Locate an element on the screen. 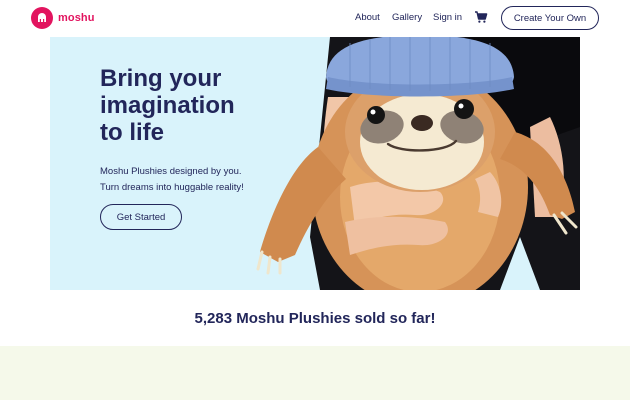  next-section-band is located at coordinates (315, 373).